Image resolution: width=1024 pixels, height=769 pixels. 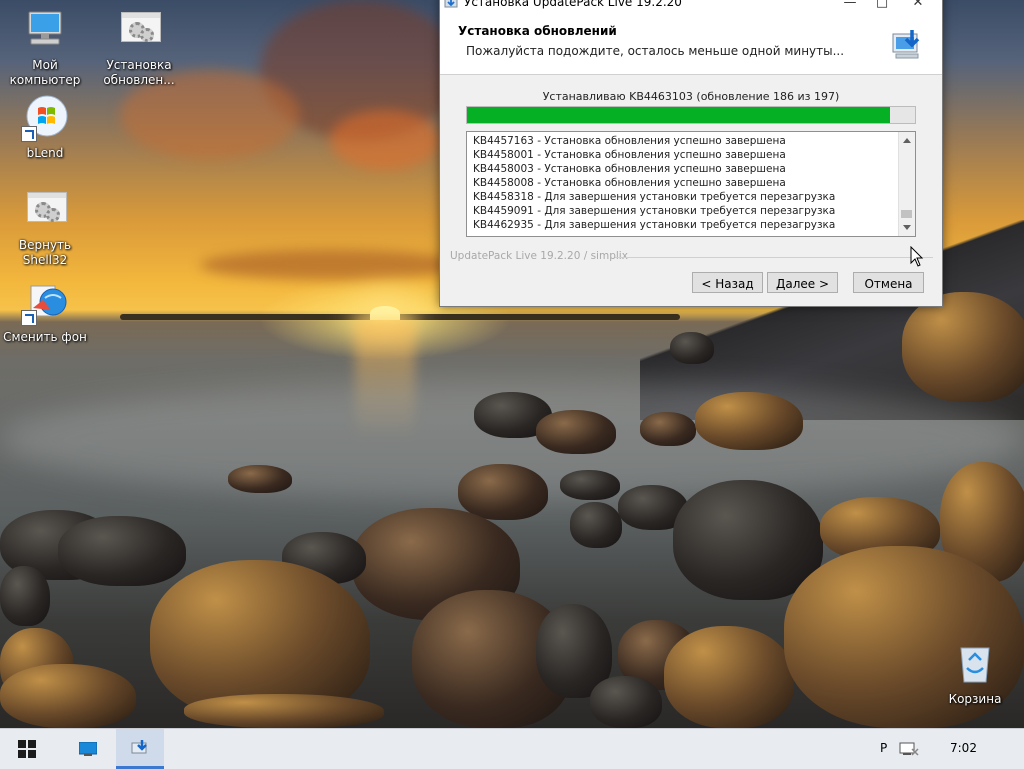 I want to click on desktop-icon-recycle-bin: Корзина, so click(x=975, y=673).